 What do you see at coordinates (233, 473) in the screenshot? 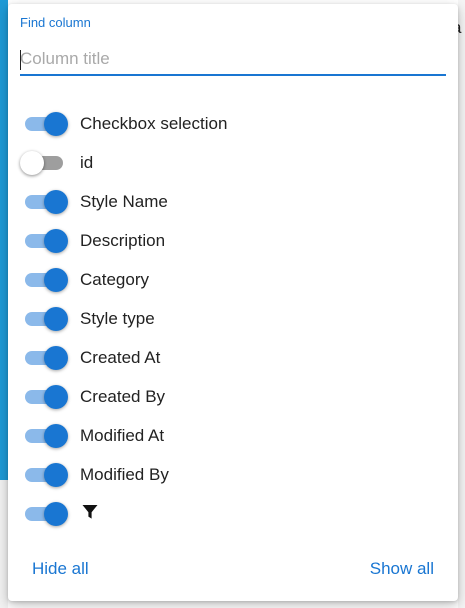
I see `column-item: Modified By` at bounding box center [233, 473].